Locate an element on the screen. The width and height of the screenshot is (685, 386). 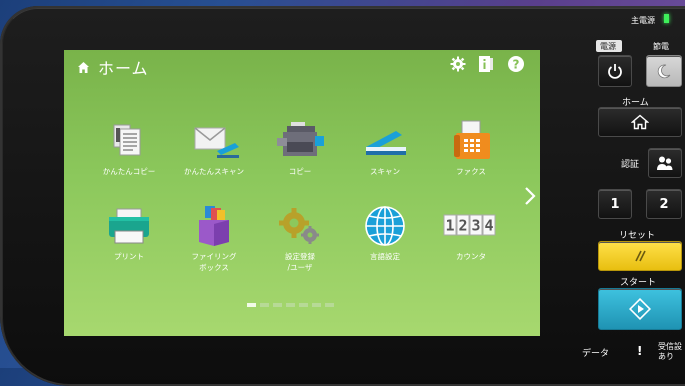
copy-icon is located at coordinates (300, 139).